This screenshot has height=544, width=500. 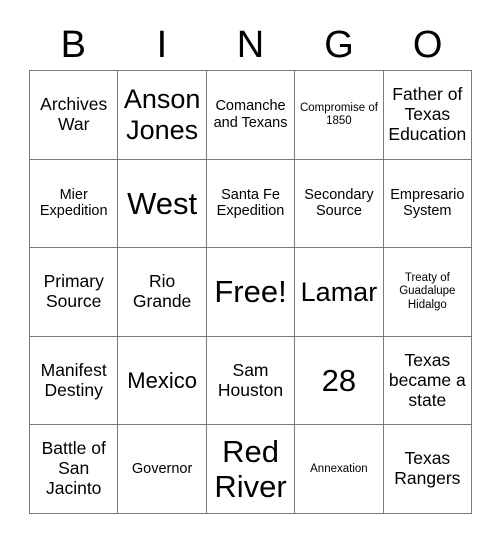 I want to click on bingo-cell-label: Free!, so click(x=250, y=292).